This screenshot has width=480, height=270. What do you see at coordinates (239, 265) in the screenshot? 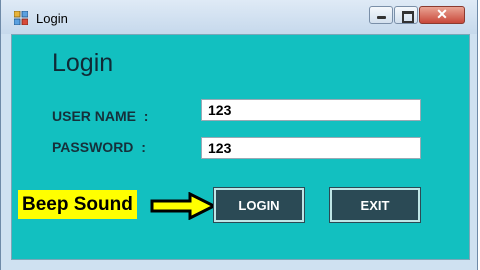
I see `window-bottom-border` at bounding box center [239, 265].